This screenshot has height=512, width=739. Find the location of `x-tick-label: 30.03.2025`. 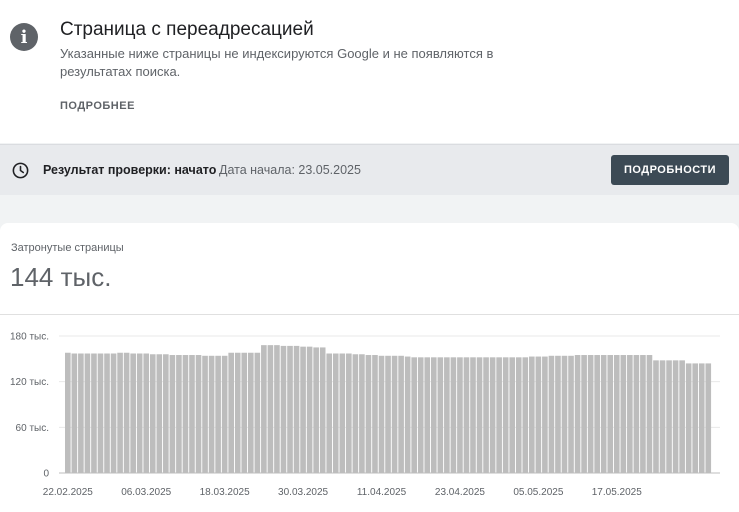

x-tick-label: 30.03.2025 is located at coordinates (303, 492).